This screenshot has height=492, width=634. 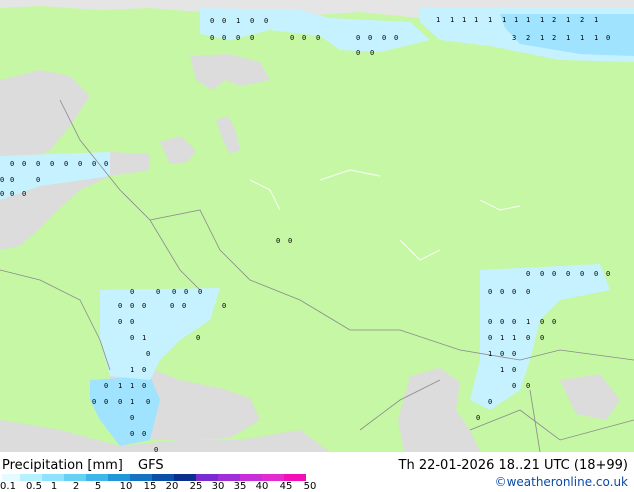 I want to click on color-scale-tick: 20, so click(x=172, y=486).